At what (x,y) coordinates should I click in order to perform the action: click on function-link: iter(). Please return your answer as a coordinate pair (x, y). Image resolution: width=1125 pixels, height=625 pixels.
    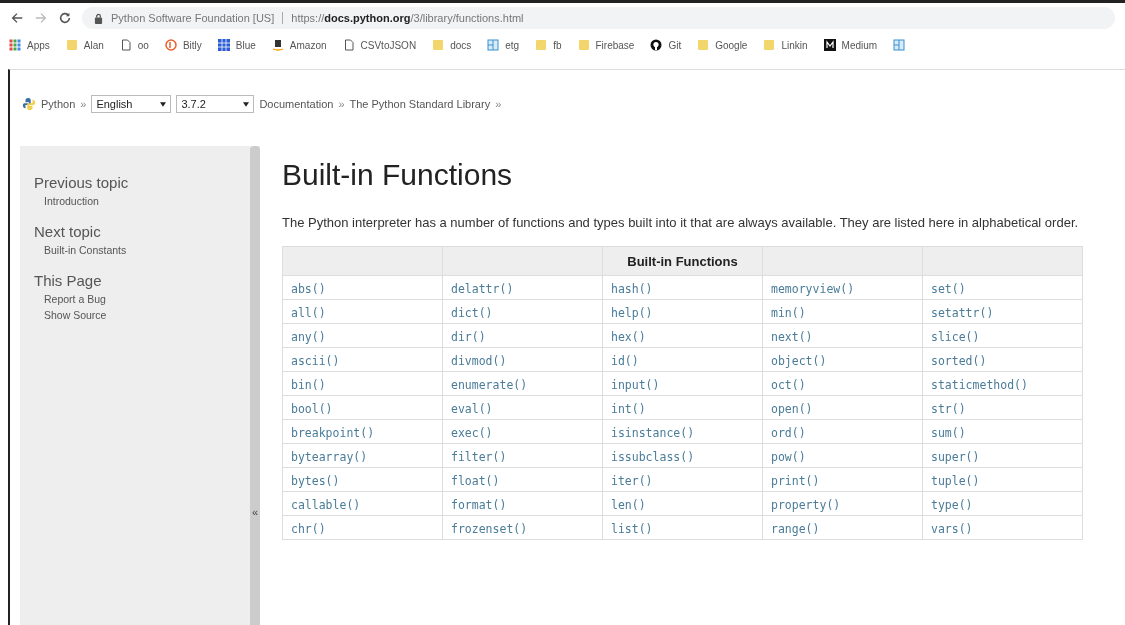
    Looking at the image, I should click on (632, 480).